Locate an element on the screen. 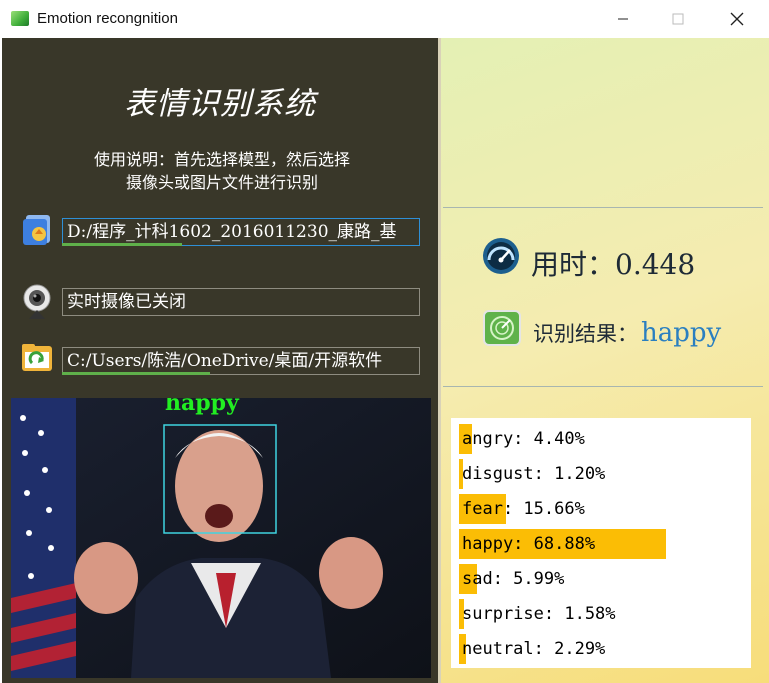 Image resolution: width=769 pixels, height=683 pixels. left-fist is located at coordinates (106, 578).